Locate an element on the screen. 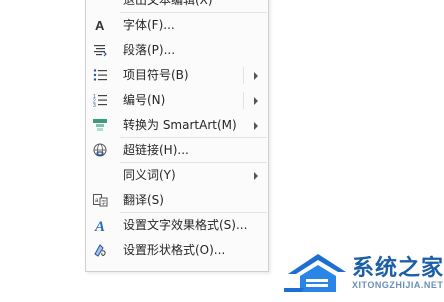 This screenshot has height=302, width=444. menu-item-convert-smartart: 转换为 SmartArt(M) is located at coordinates (177, 125).